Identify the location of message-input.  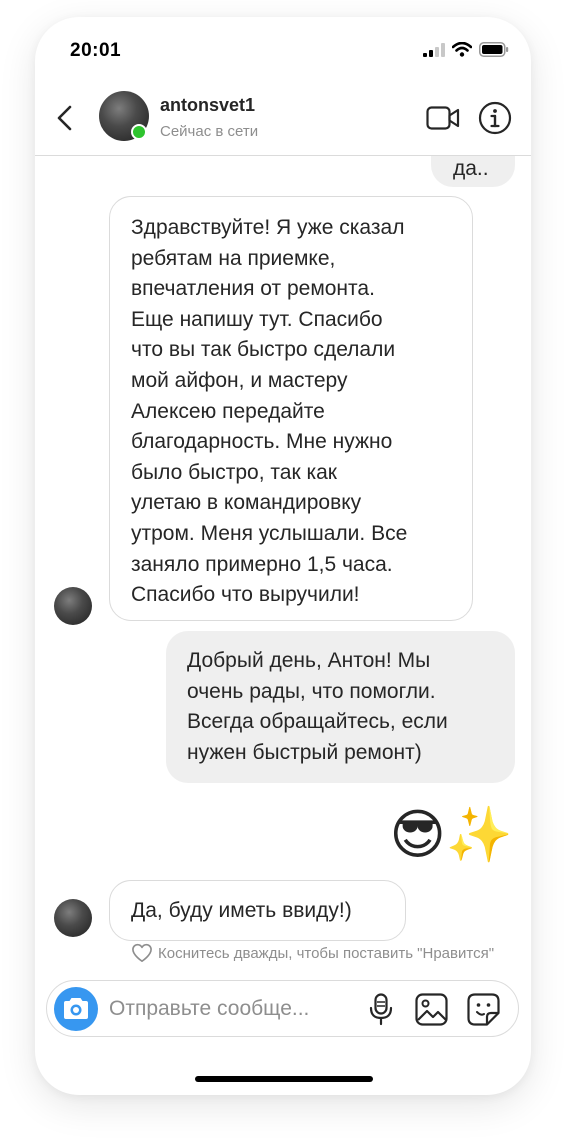
(229, 1009).